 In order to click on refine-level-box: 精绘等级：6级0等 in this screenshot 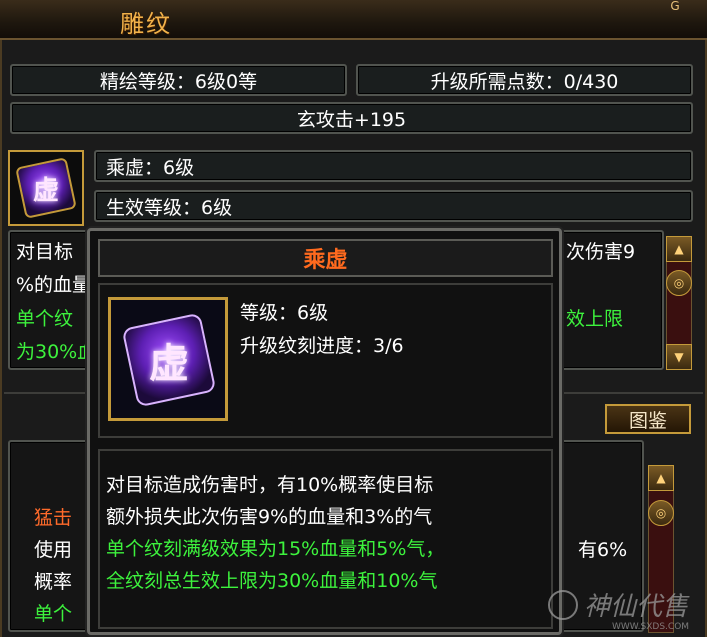, I will do `click(178, 80)`.